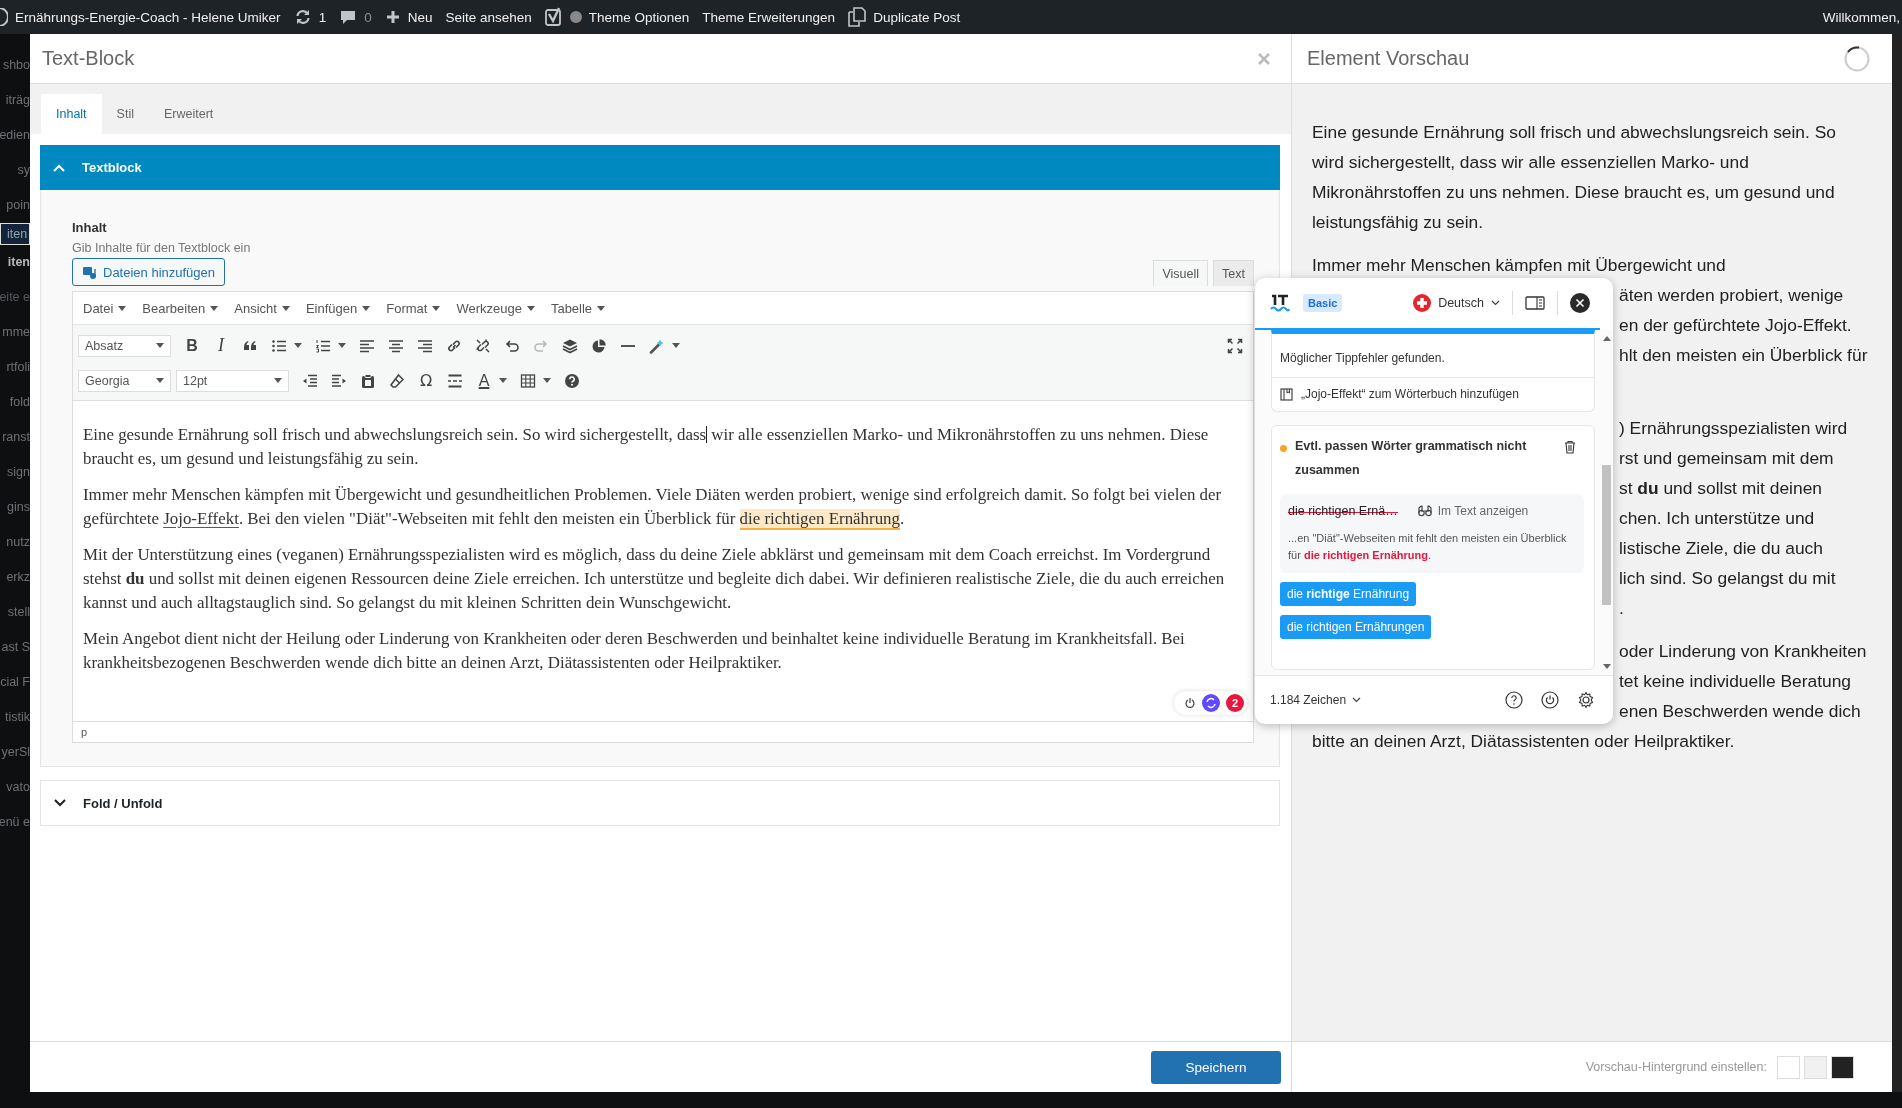 The image size is (1902, 1108). What do you see at coordinates (397, 380) in the screenshot?
I see `eraser-icon` at bounding box center [397, 380].